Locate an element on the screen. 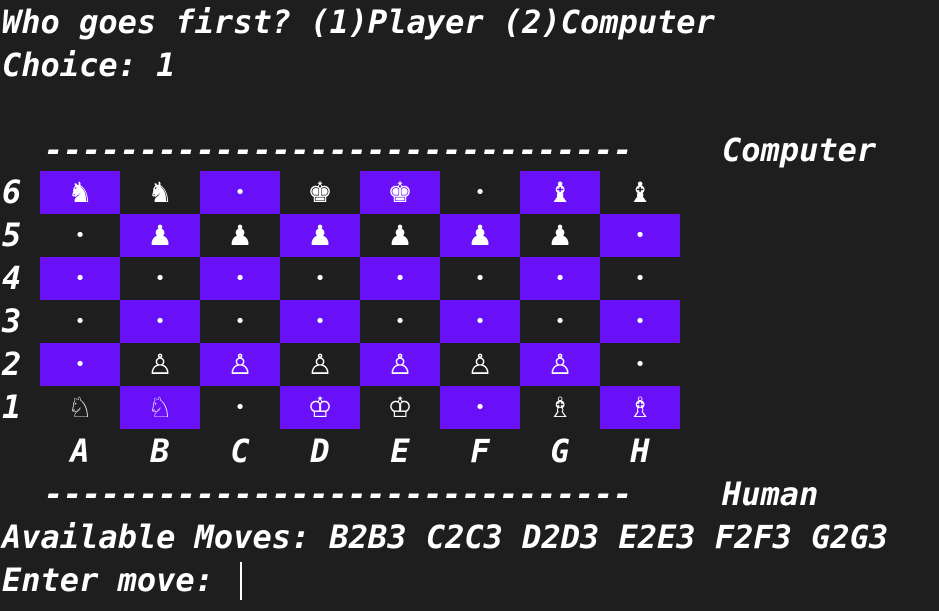 This screenshot has width=939, height=611. square-h1-bishop-icon: ♗ is located at coordinates (640, 407).